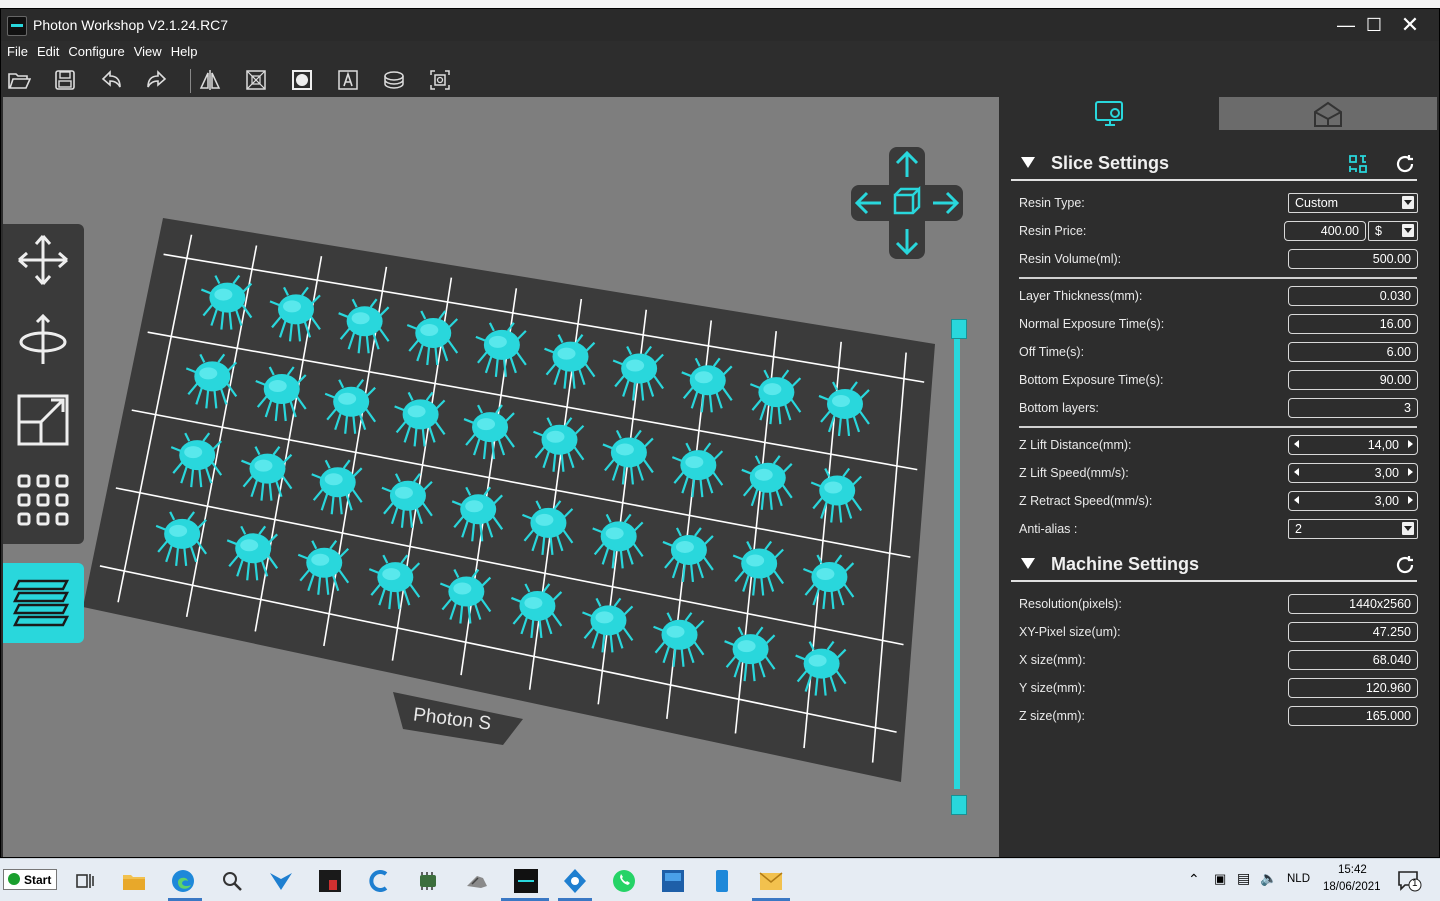  I want to click on pickit-icon, so click(330, 881).